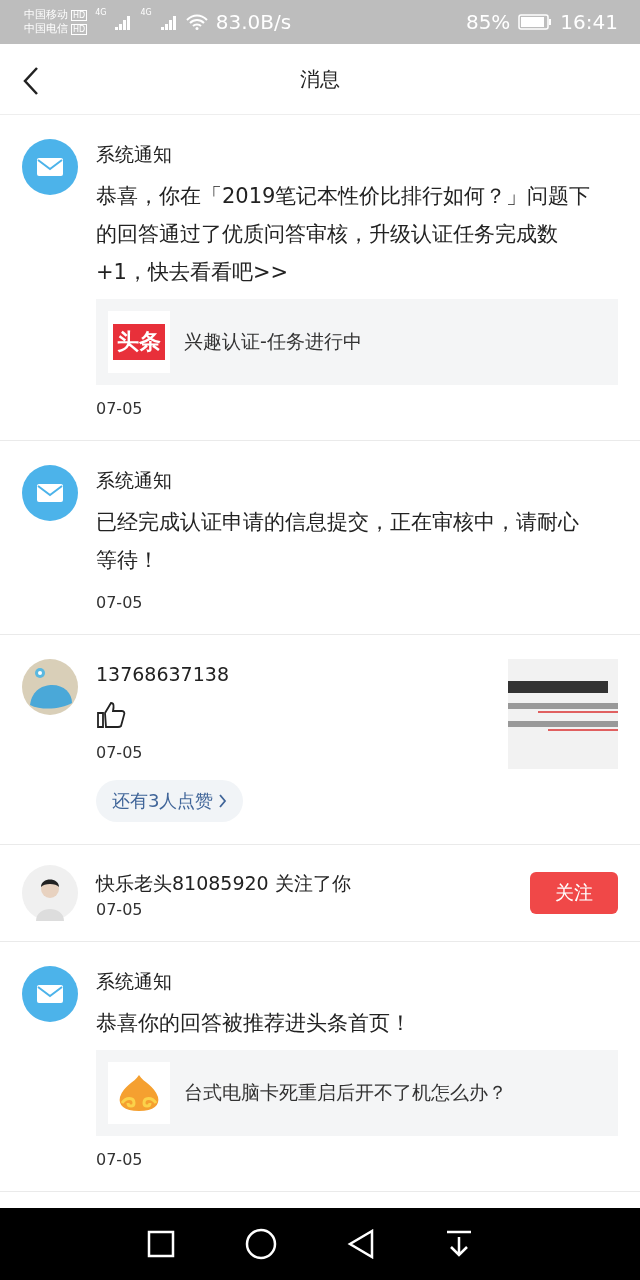 This screenshot has height=1280, width=640. I want to click on card-title: 台式电脑卡死重启后开不了机怎么办？, so click(345, 1092).